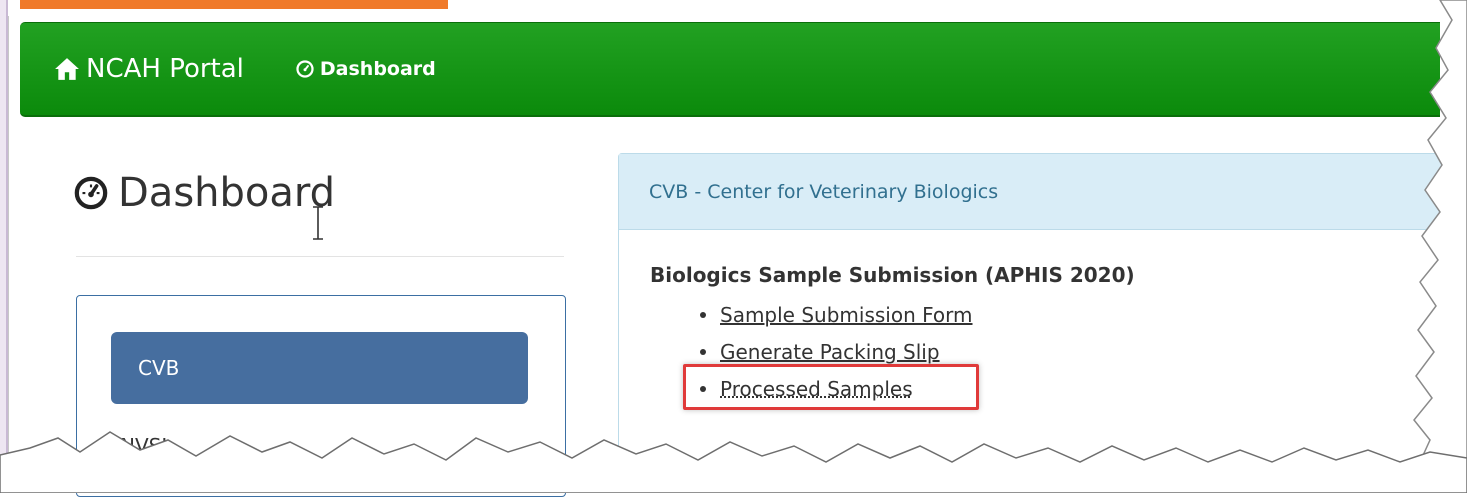 The height and width of the screenshot is (497, 1467). I want to click on sample-submission-form-link: Sample Submission Form, so click(846, 315).